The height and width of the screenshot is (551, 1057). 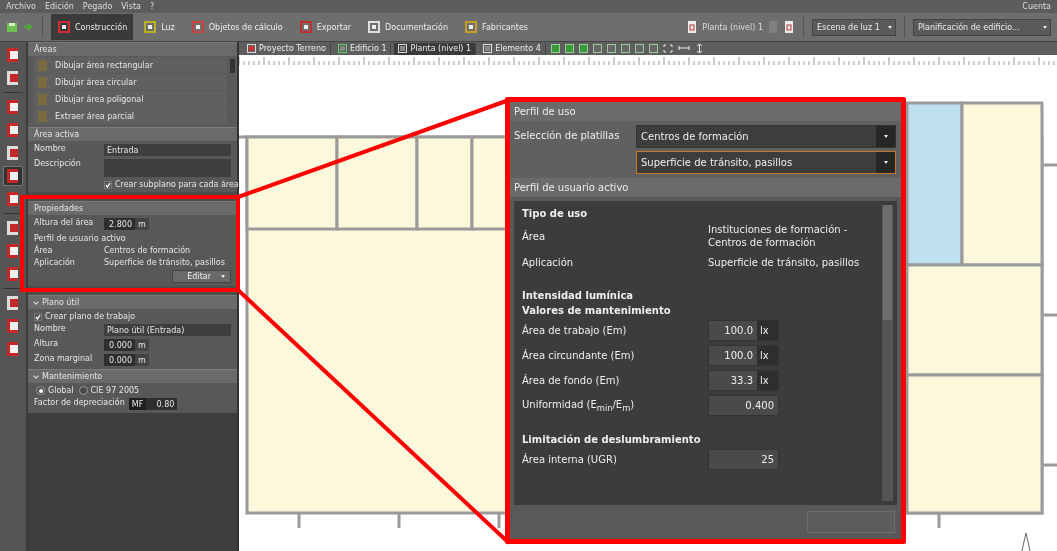 What do you see at coordinates (1036, 6) in the screenshot?
I see `account-link: Cuenta` at bounding box center [1036, 6].